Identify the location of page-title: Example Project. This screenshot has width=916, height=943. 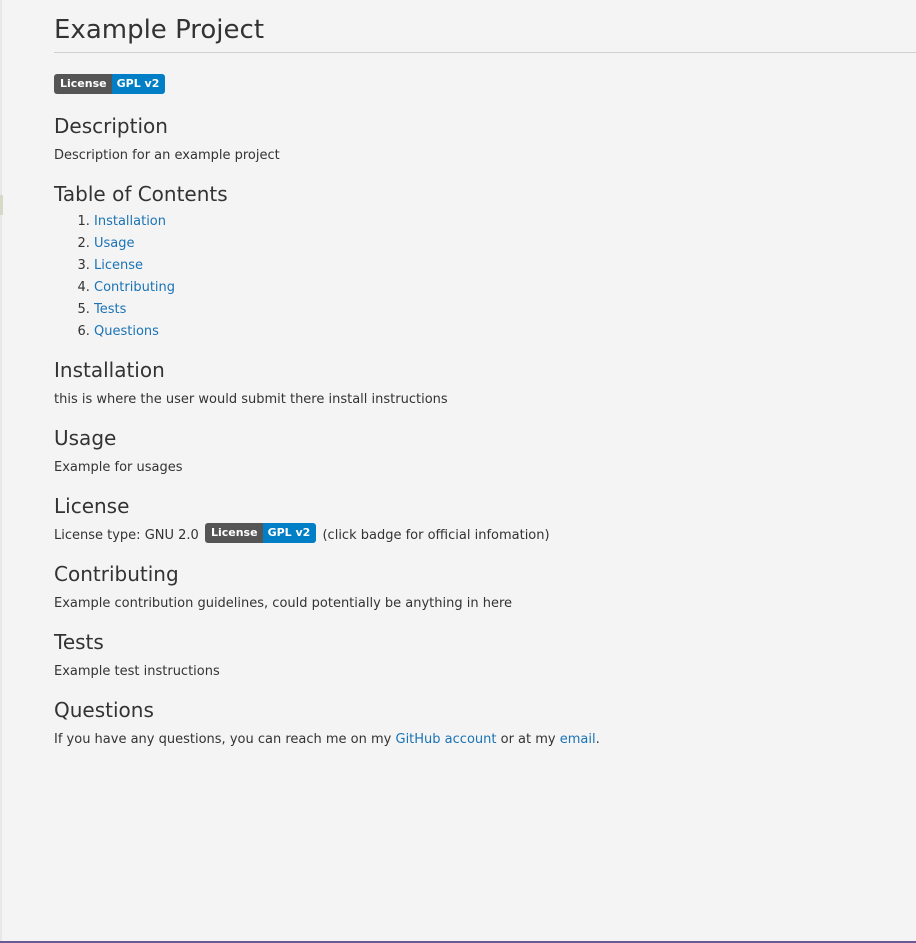
(485, 33).